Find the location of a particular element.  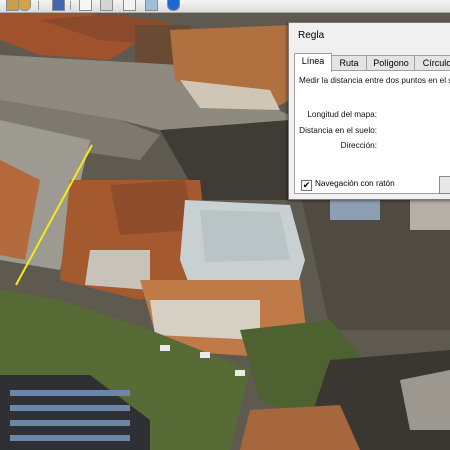

clear-button is located at coordinates (444, 185).